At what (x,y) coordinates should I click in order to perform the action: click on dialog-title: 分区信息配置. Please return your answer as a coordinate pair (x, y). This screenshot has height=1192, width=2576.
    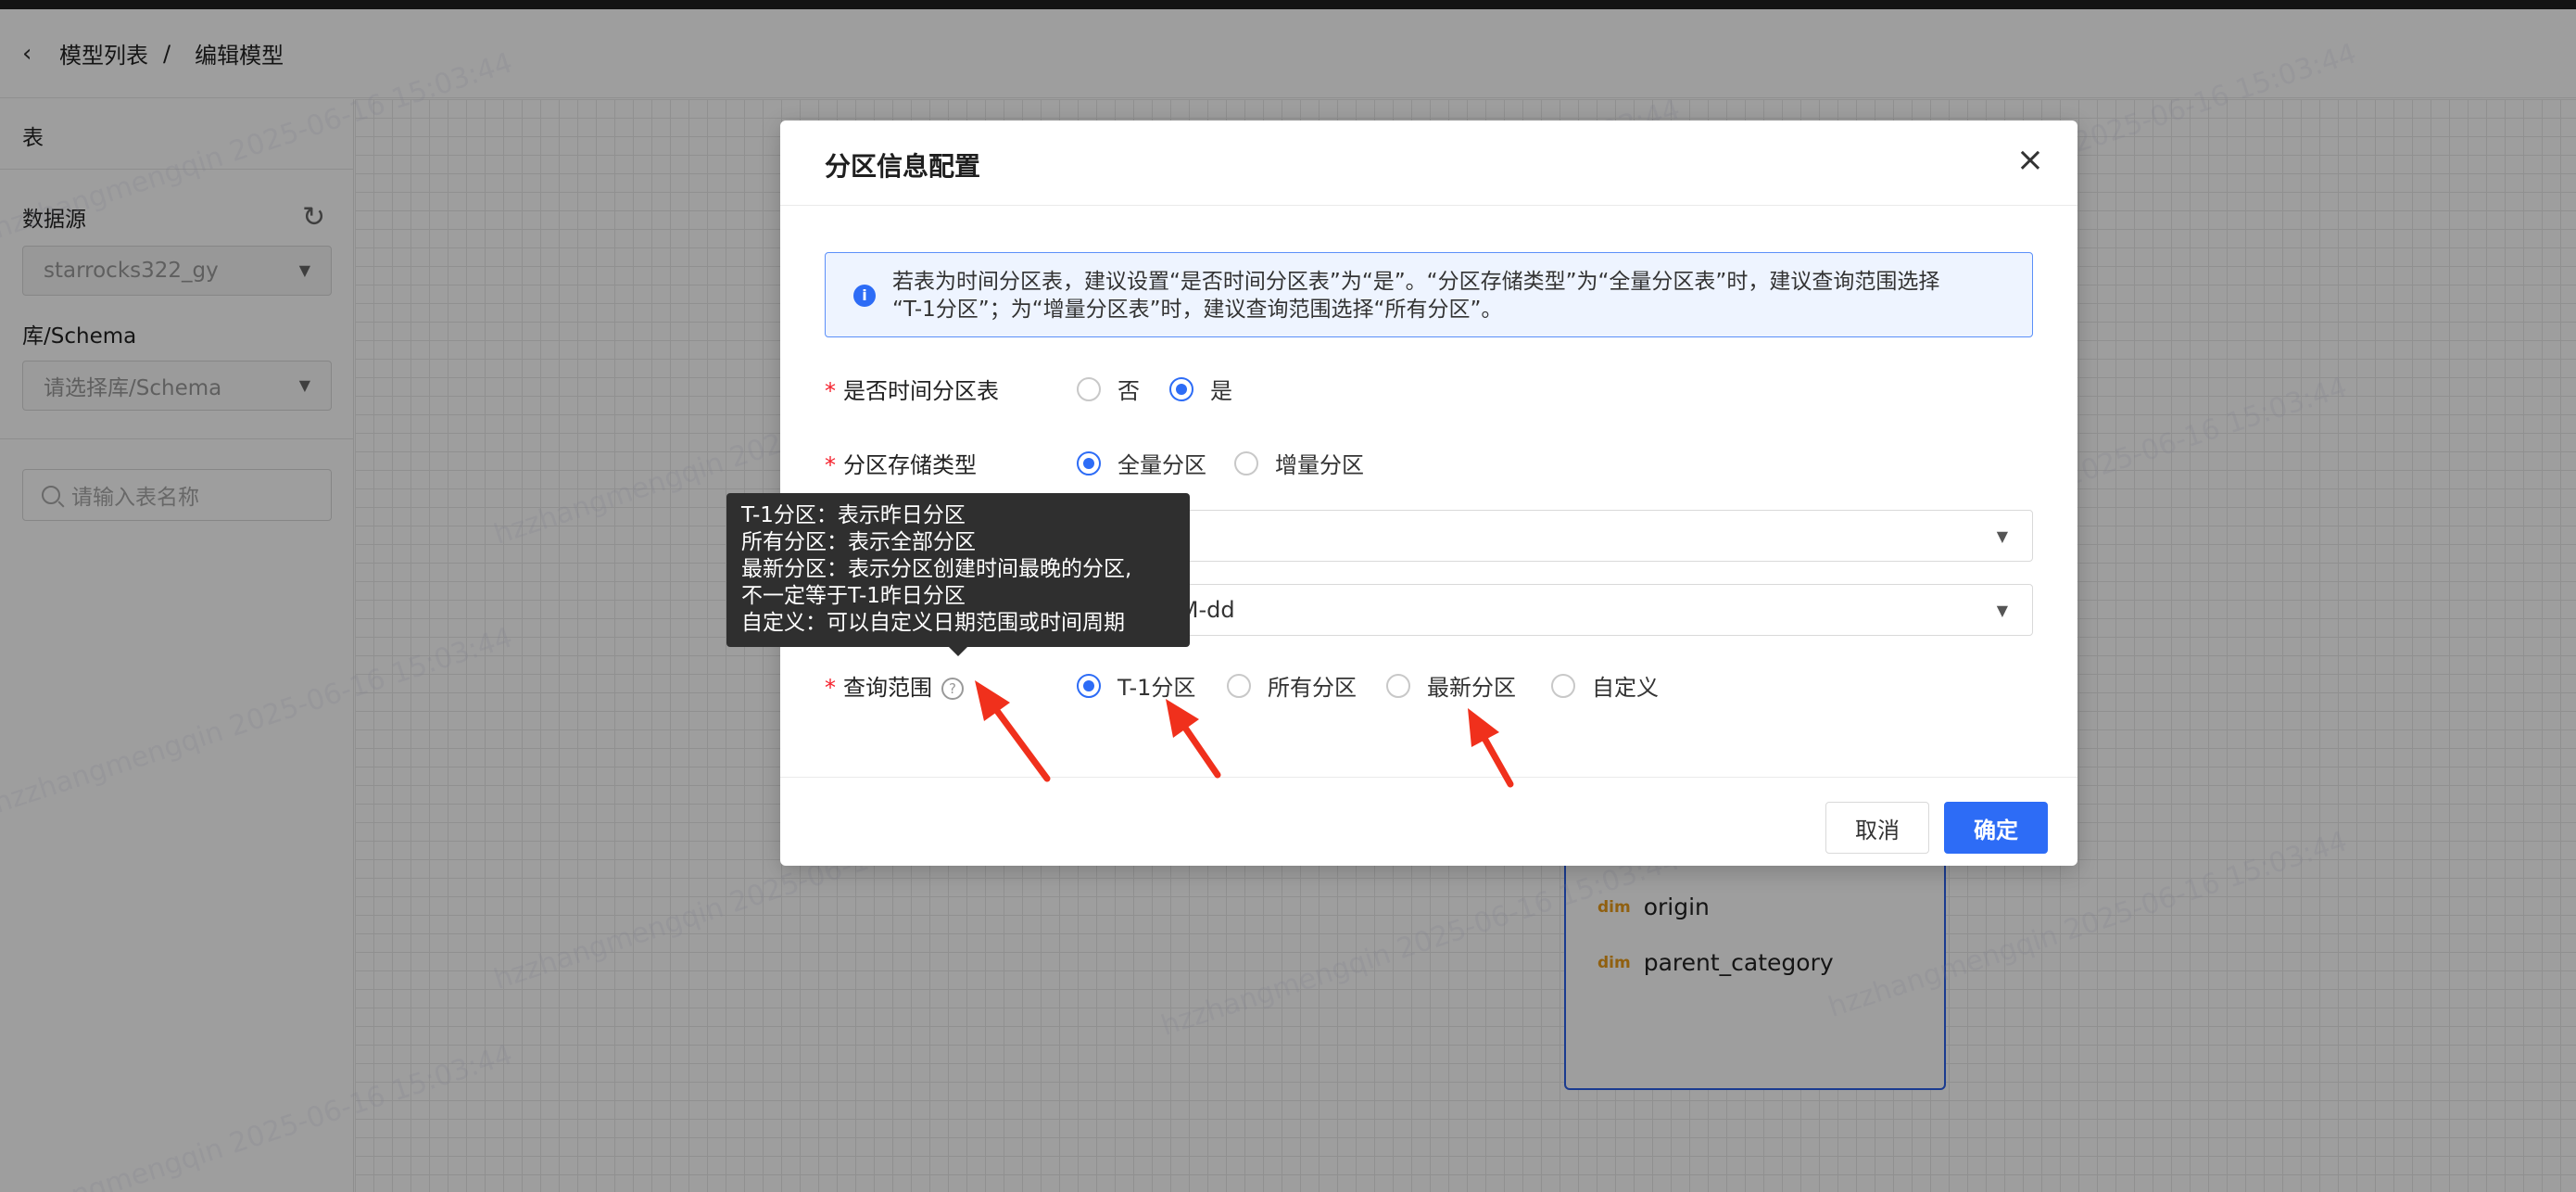
    Looking at the image, I should click on (903, 166).